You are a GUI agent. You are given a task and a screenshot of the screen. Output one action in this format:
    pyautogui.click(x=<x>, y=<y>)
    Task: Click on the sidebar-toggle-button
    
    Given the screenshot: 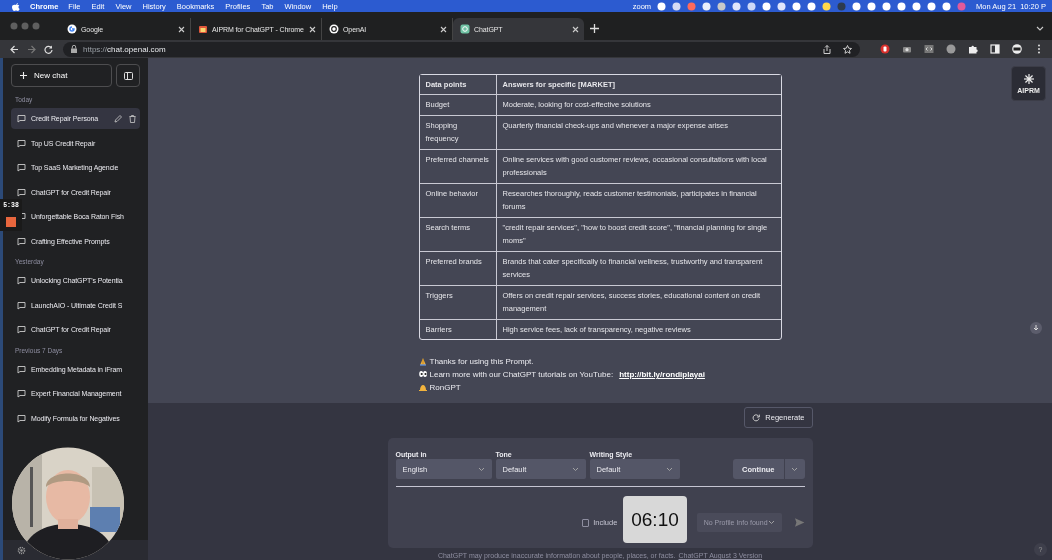 What is the action you would take?
    pyautogui.click(x=128, y=75)
    